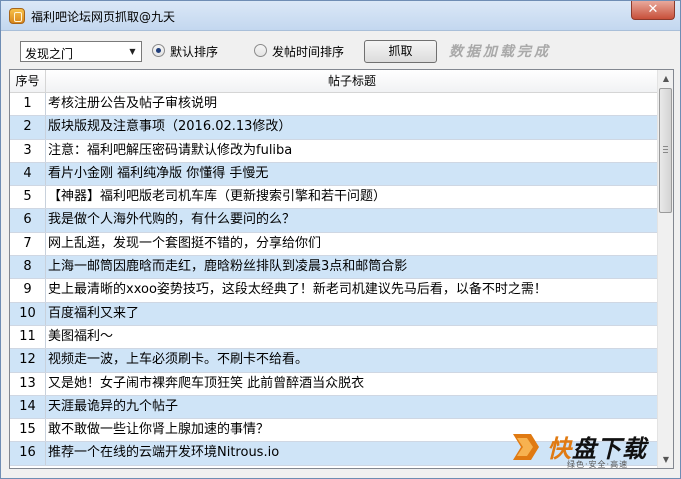 The image size is (681, 479). I want to click on post-title: 看片小金刚 福利纯净版 你懂得 手慢无, so click(352, 174).